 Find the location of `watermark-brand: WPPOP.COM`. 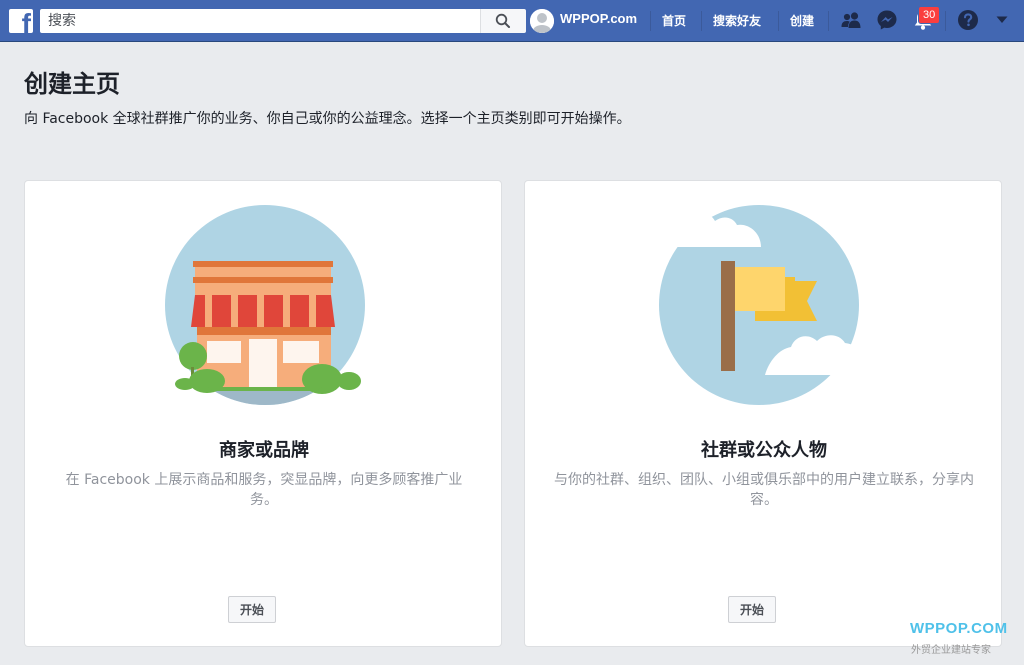

watermark-brand: WPPOP.COM is located at coordinates (959, 628).